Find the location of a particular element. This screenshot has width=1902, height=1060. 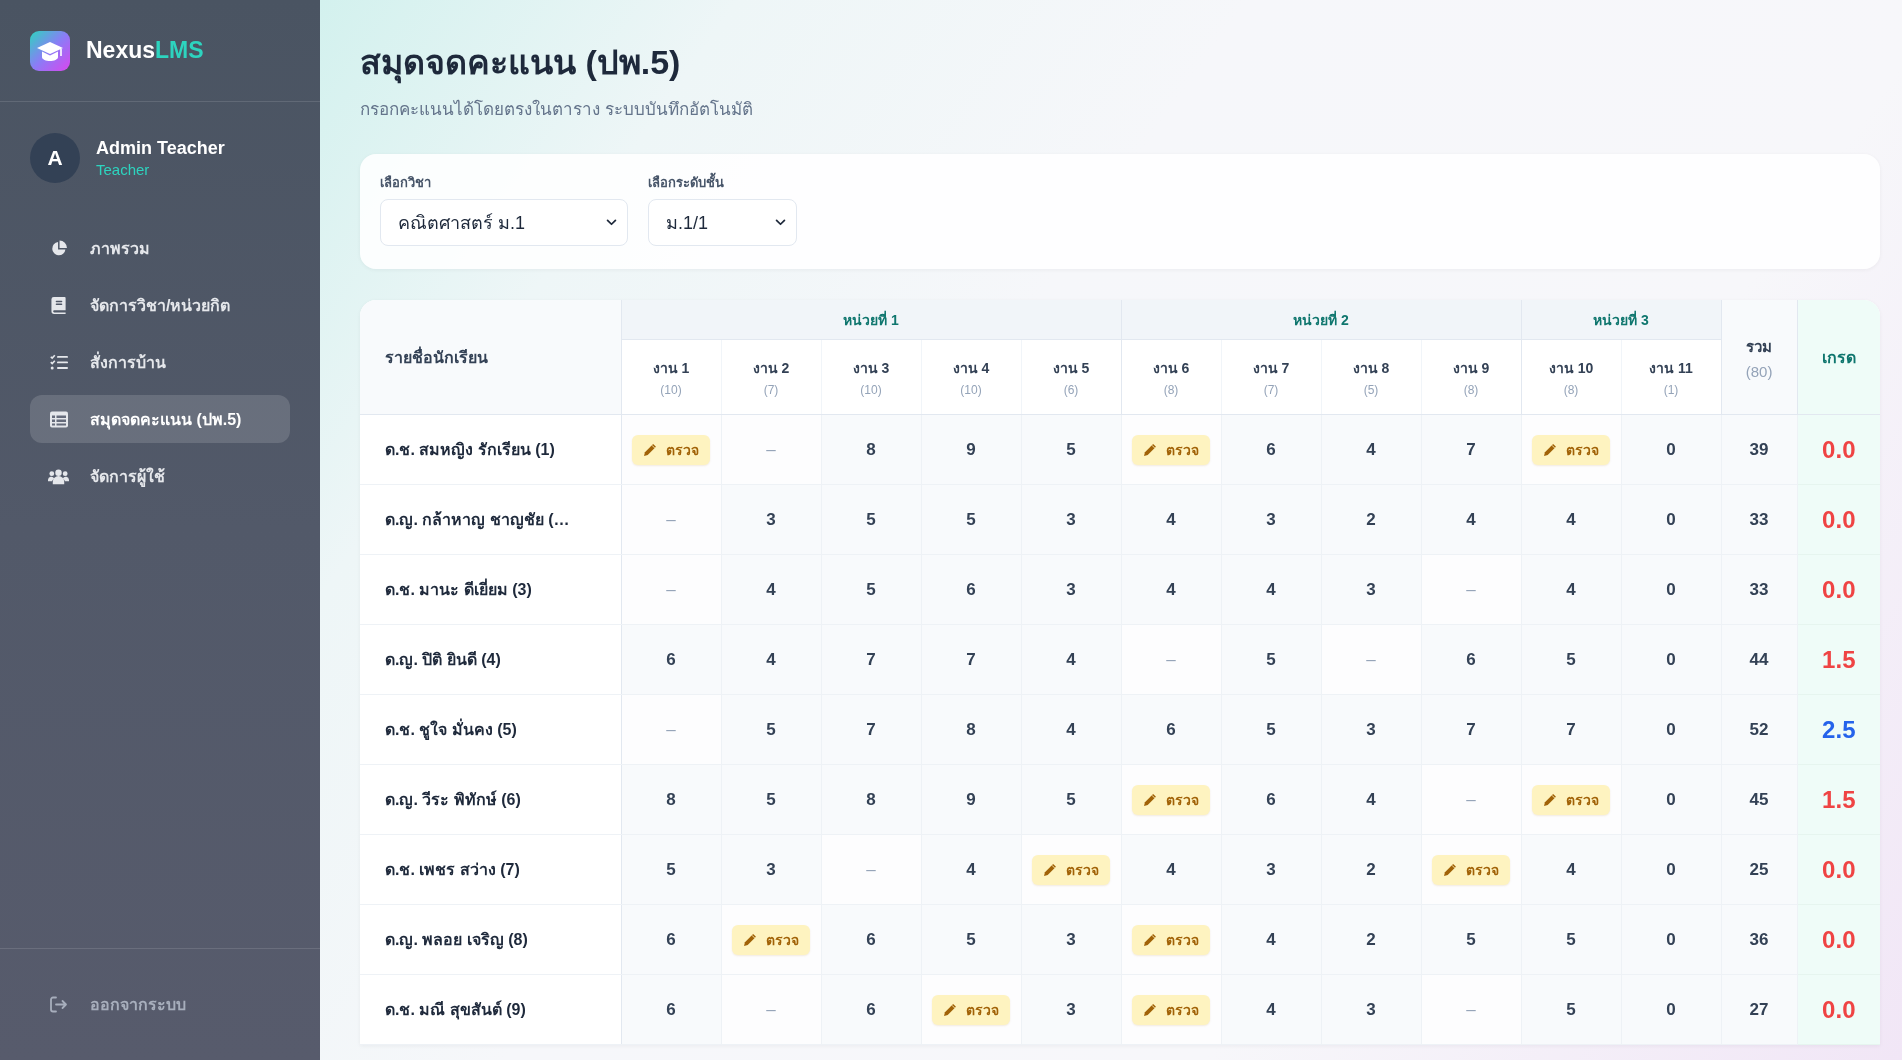

student-name: ด.ญ. วีระ พิทักษ์ (6) is located at coordinates (490, 799).